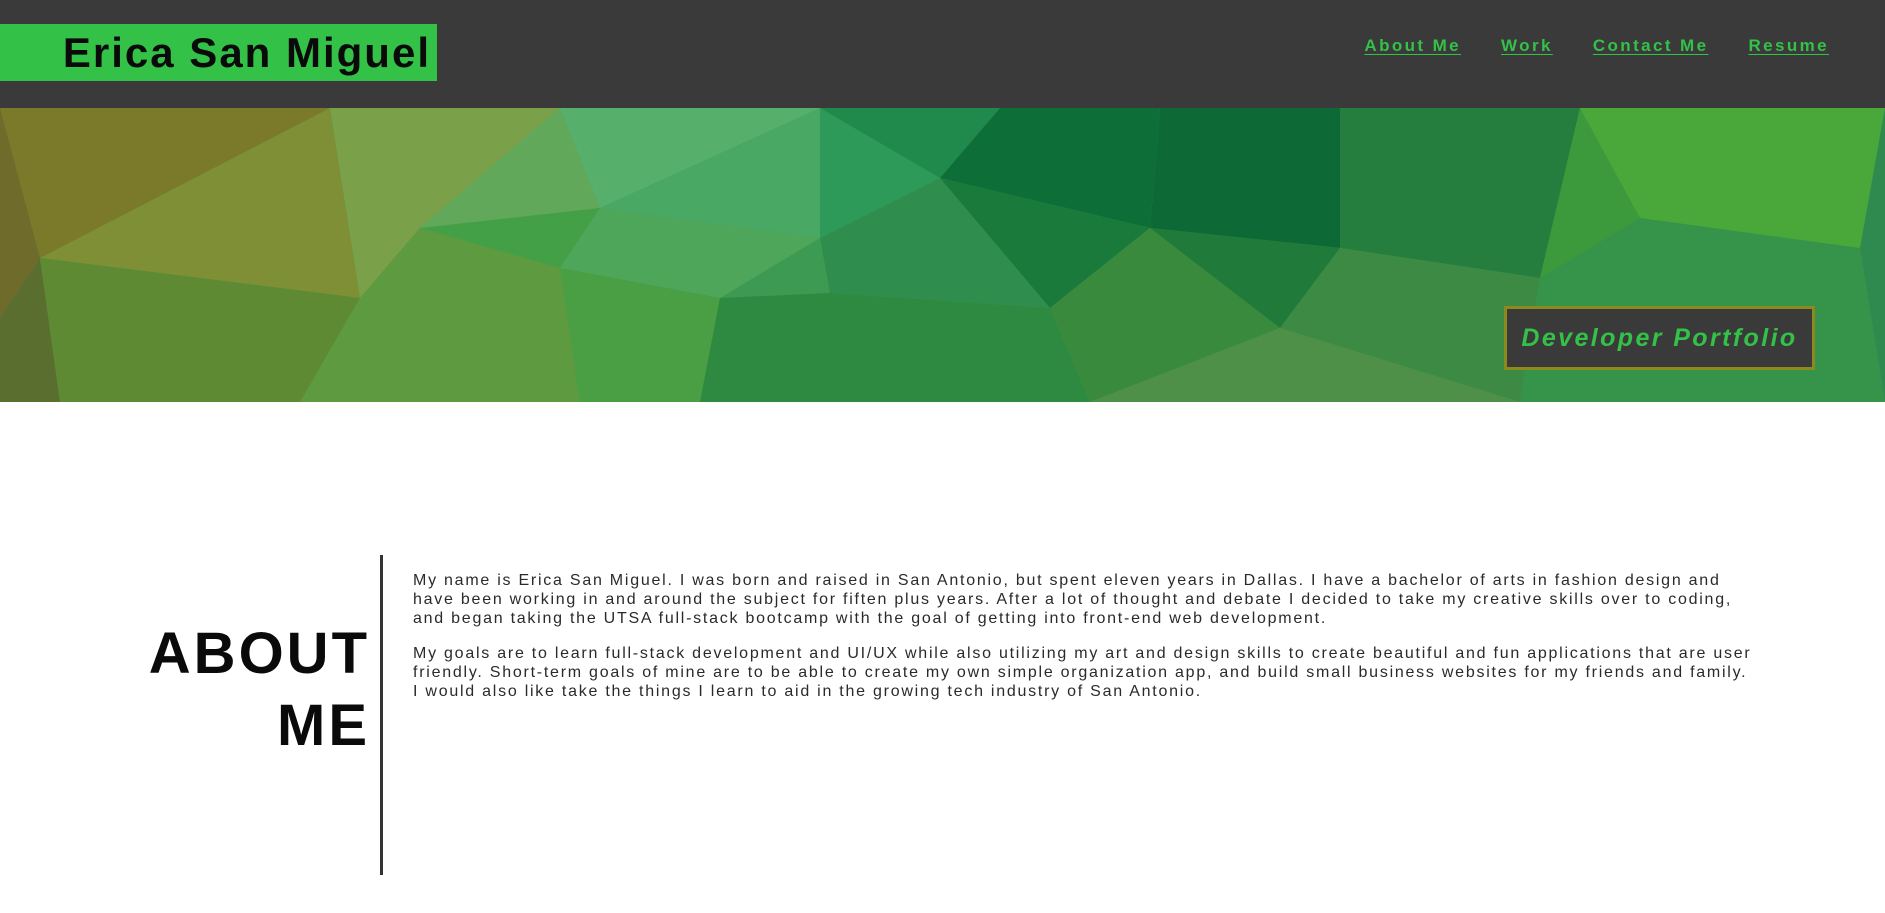  Describe the element at coordinates (1651, 46) in the screenshot. I see `nav-link-contact-me: Contact Me` at that location.